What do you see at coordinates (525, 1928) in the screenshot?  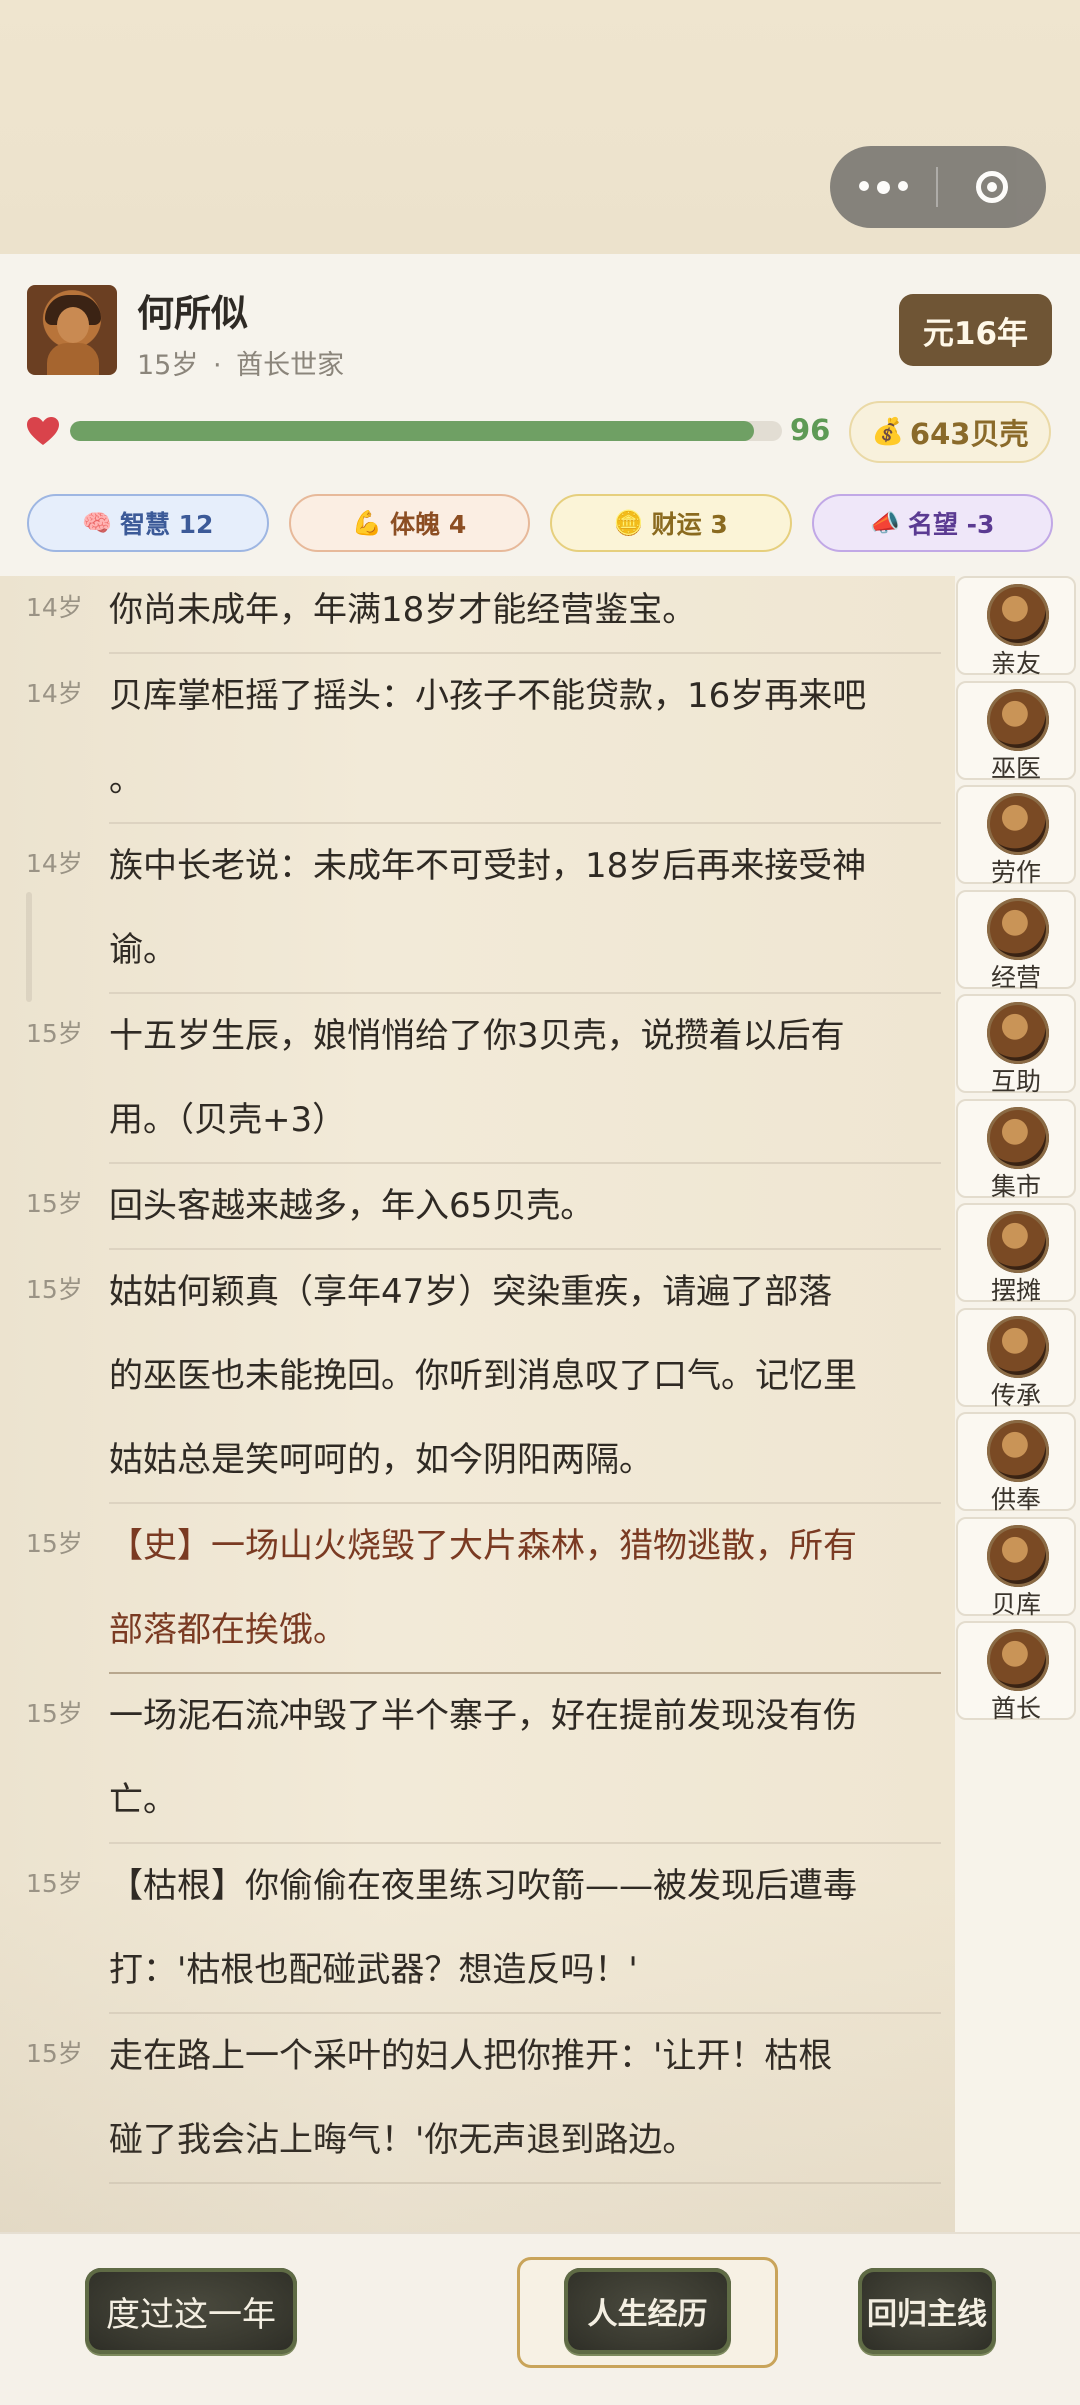 I see `log-text: 【枯根】你偷偷在夜里练习吹箭——被发现后遭毒 打：'枯根也配碰武器？想造反吗！'` at bounding box center [525, 1928].